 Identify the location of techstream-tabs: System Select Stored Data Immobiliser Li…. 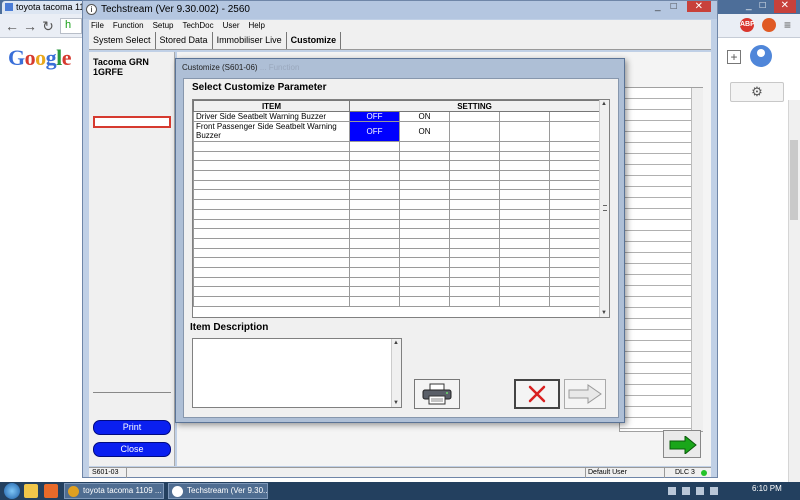
(400, 41).